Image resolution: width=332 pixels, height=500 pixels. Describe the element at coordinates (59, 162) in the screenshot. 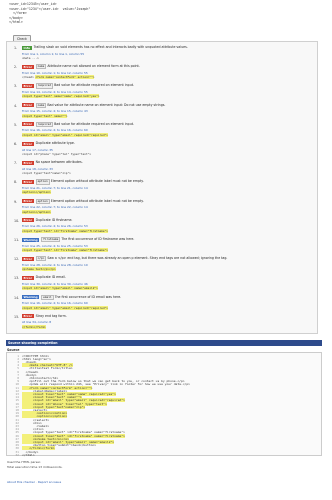

I see `message-text: No space between attributes.` at that location.